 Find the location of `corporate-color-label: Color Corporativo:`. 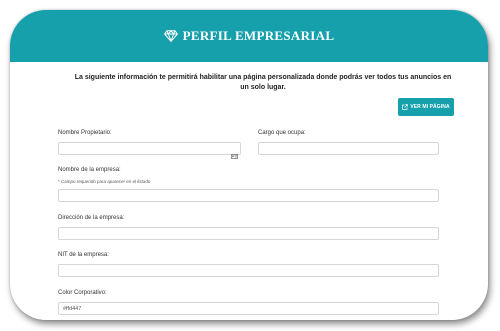

corporate-color-label: Color Corporativo: is located at coordinates (82, 293).